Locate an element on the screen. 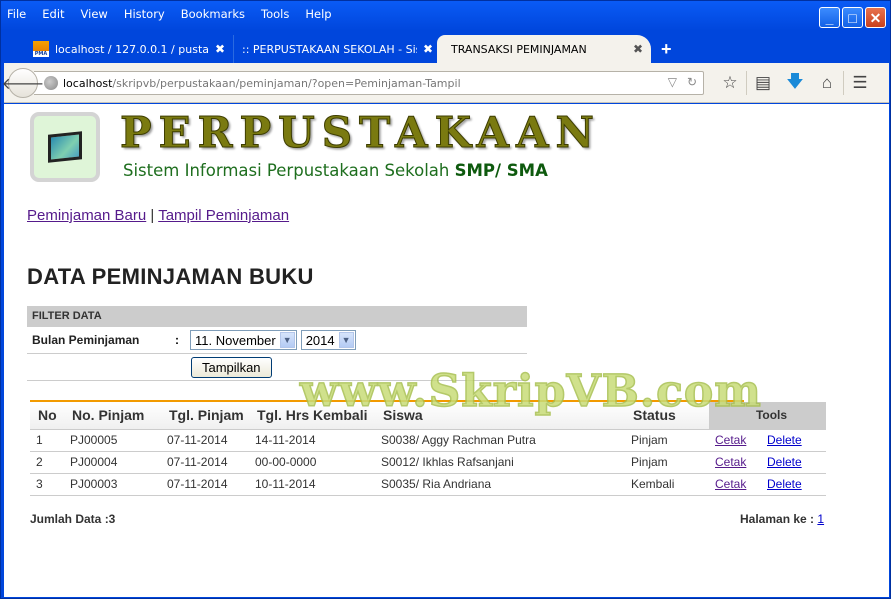 This screenshot has height=599, width=891. back-arrow-icon: 🡐 is located at coordinates (23, 84).